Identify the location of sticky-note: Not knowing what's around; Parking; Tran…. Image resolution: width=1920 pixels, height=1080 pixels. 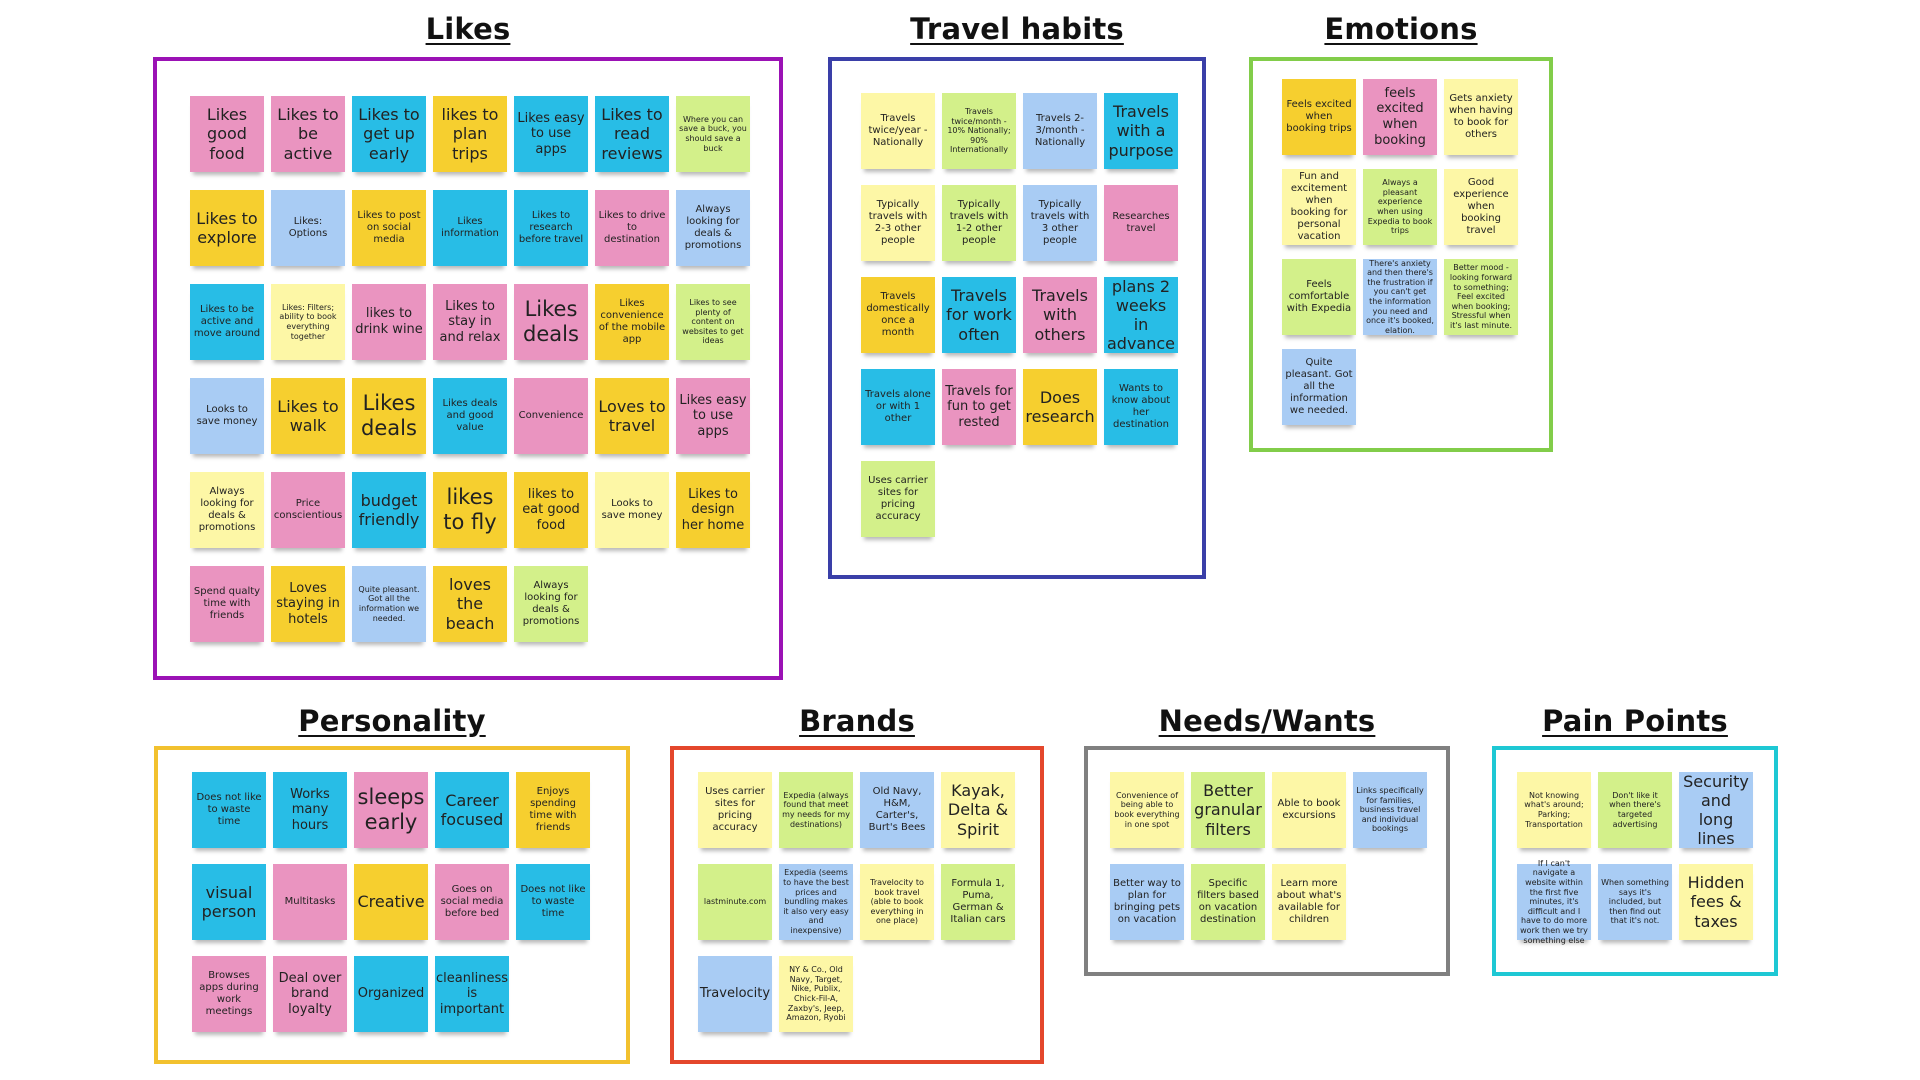
(1554, 810).